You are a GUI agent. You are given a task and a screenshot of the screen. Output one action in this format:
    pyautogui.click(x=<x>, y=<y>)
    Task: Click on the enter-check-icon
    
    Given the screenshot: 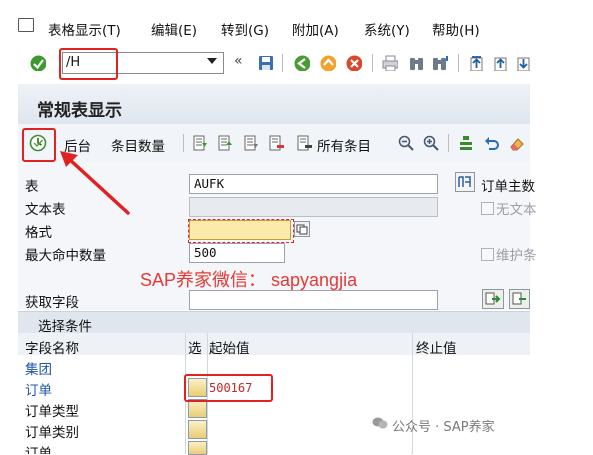 What is the action you would take?
    pyautogui.click(x=38, y=63)
    